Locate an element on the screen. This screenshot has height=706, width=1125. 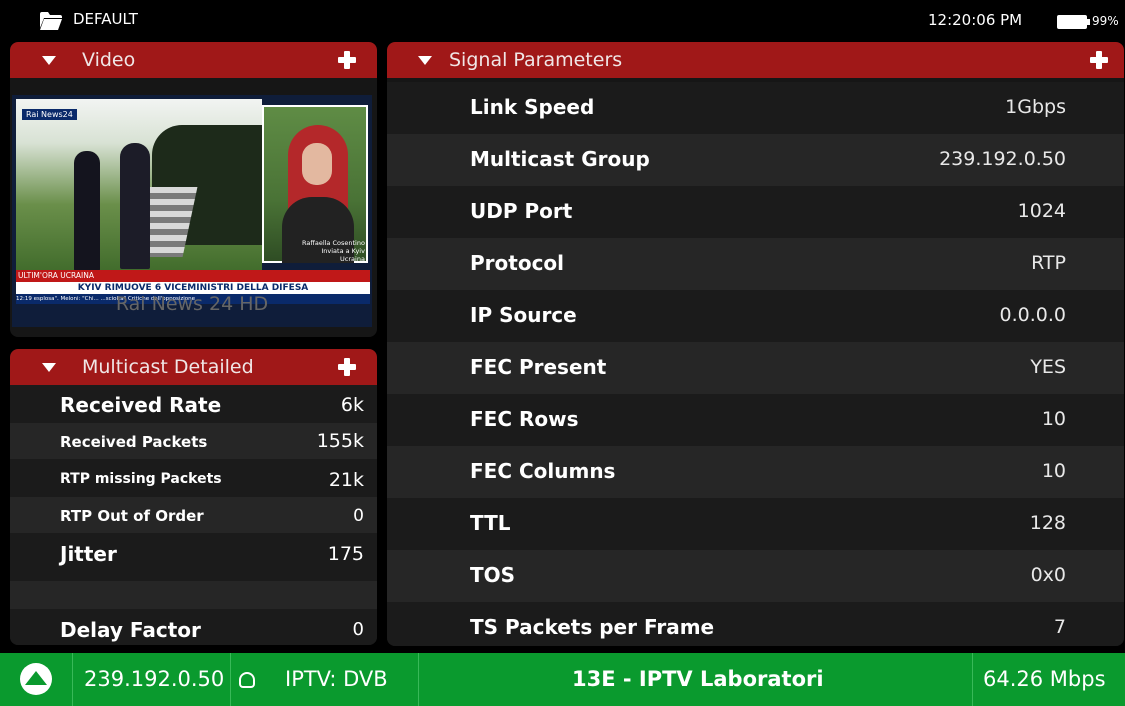
row-label: Protocol is located at coordinates (517, 263).